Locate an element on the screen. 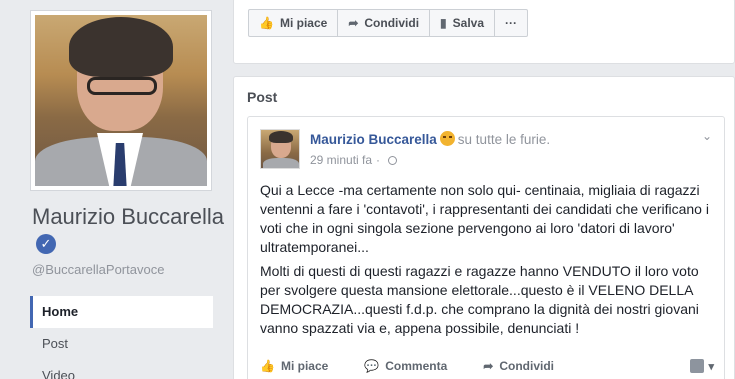  like-page-button: 👍 Mi piace is located at coordinates (293, 23).